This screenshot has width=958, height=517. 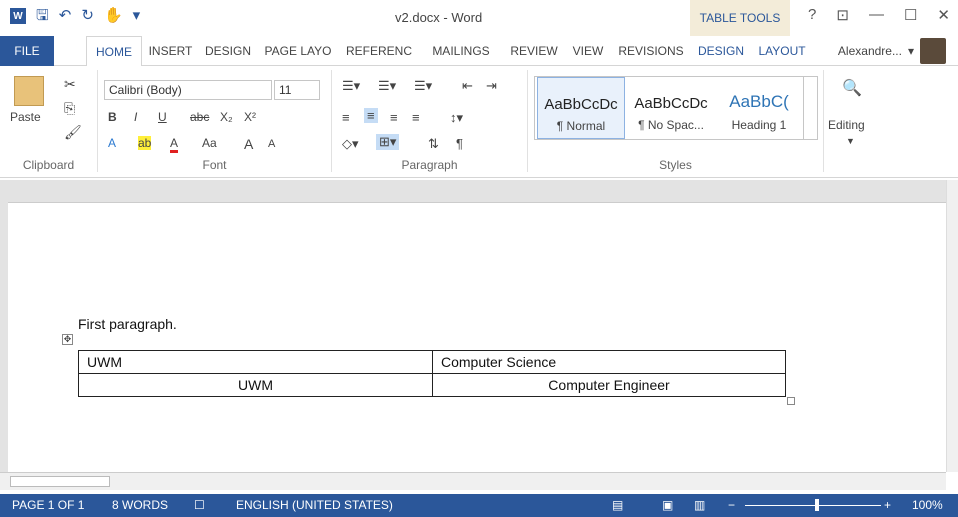 I want to click on scroll-thumb, so click(x=60, y=481).